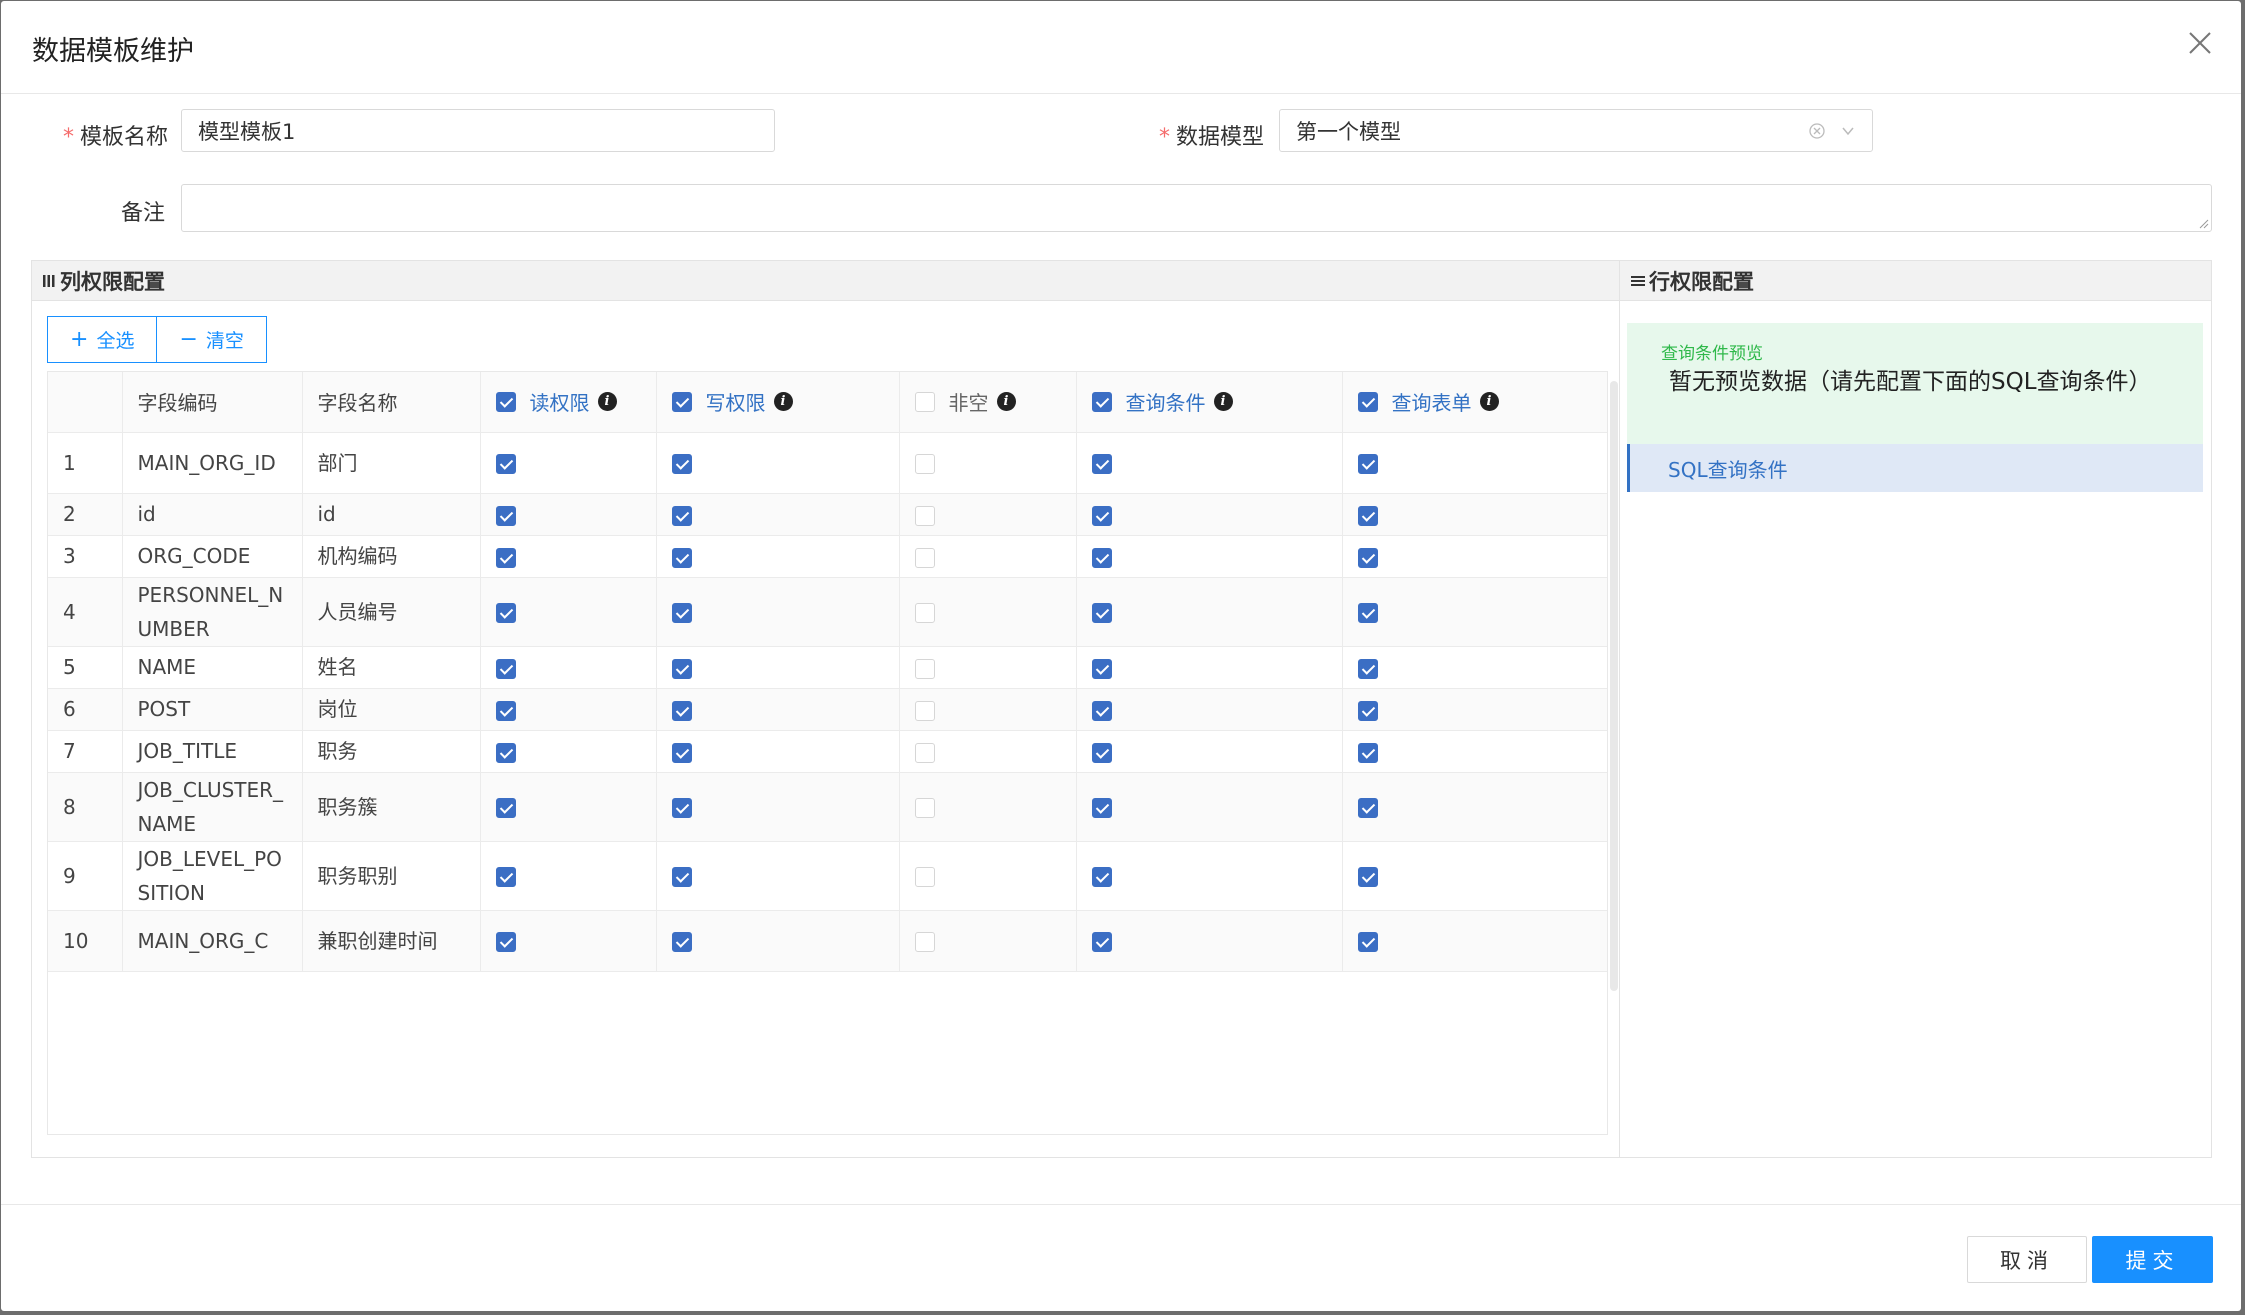  What do you see at coordinates (2027, 1259) in the screenshot?
I see `cancel-button: 取消` at bounding box center [2027, 1259].